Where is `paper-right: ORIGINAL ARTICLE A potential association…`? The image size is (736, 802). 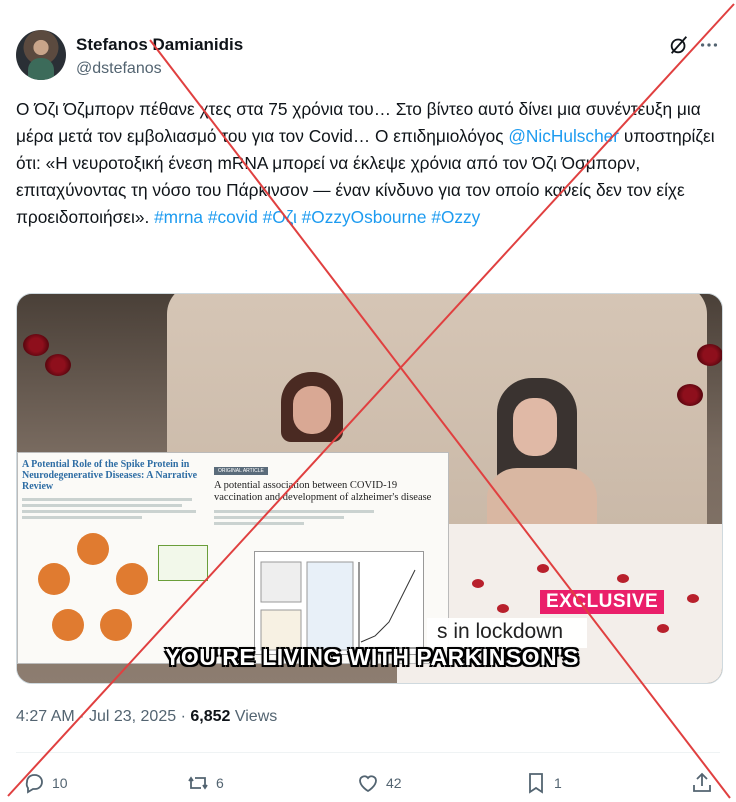
paper-right: ORIGINAL ARTICLE A potential association… is located at coordinates (329, 493).